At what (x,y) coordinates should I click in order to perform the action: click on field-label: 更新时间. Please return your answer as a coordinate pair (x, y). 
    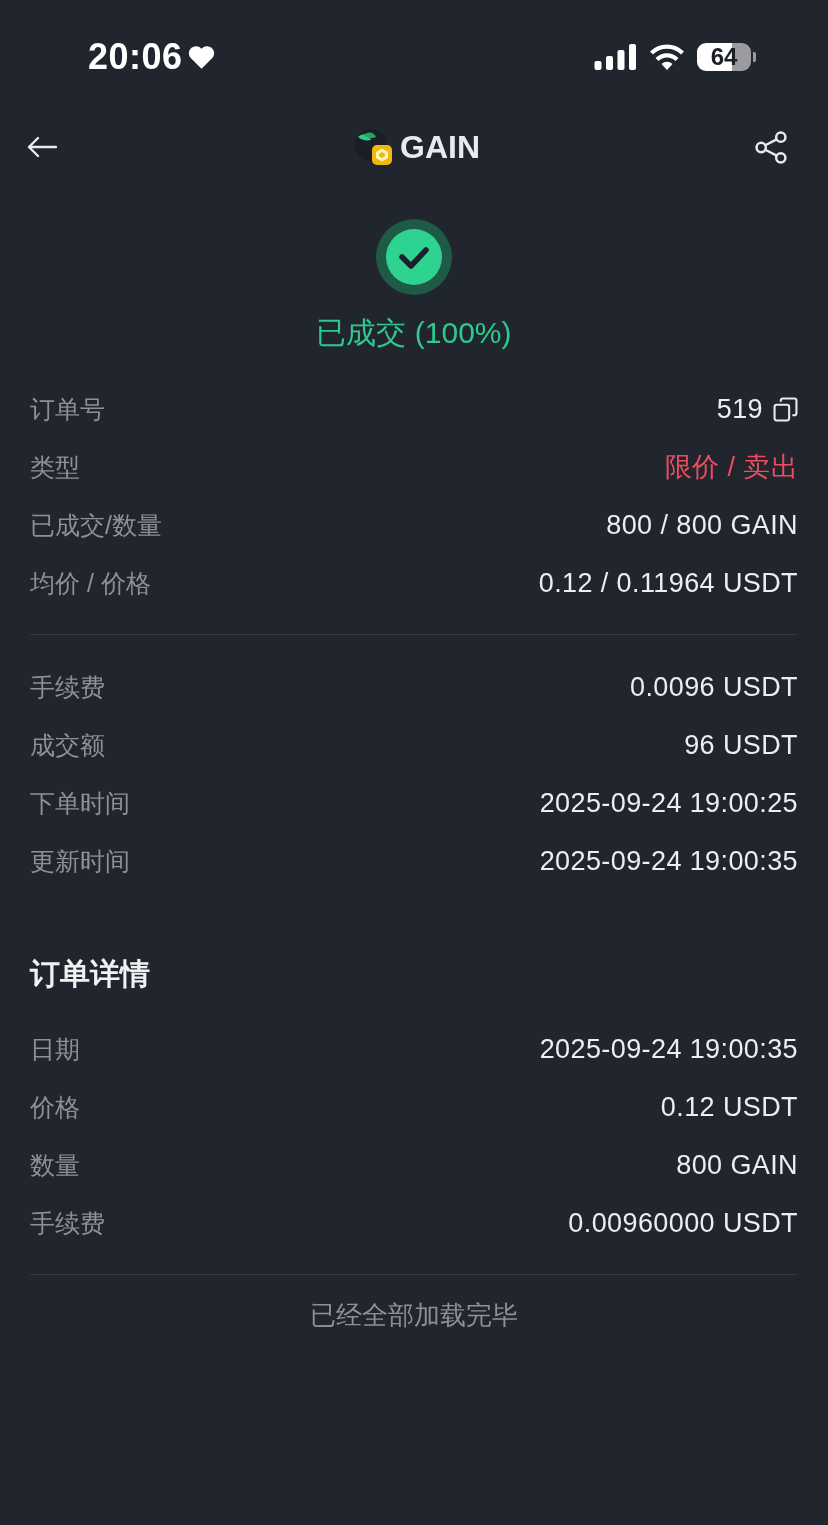
    Looking at the image, I should click on (80, 861).